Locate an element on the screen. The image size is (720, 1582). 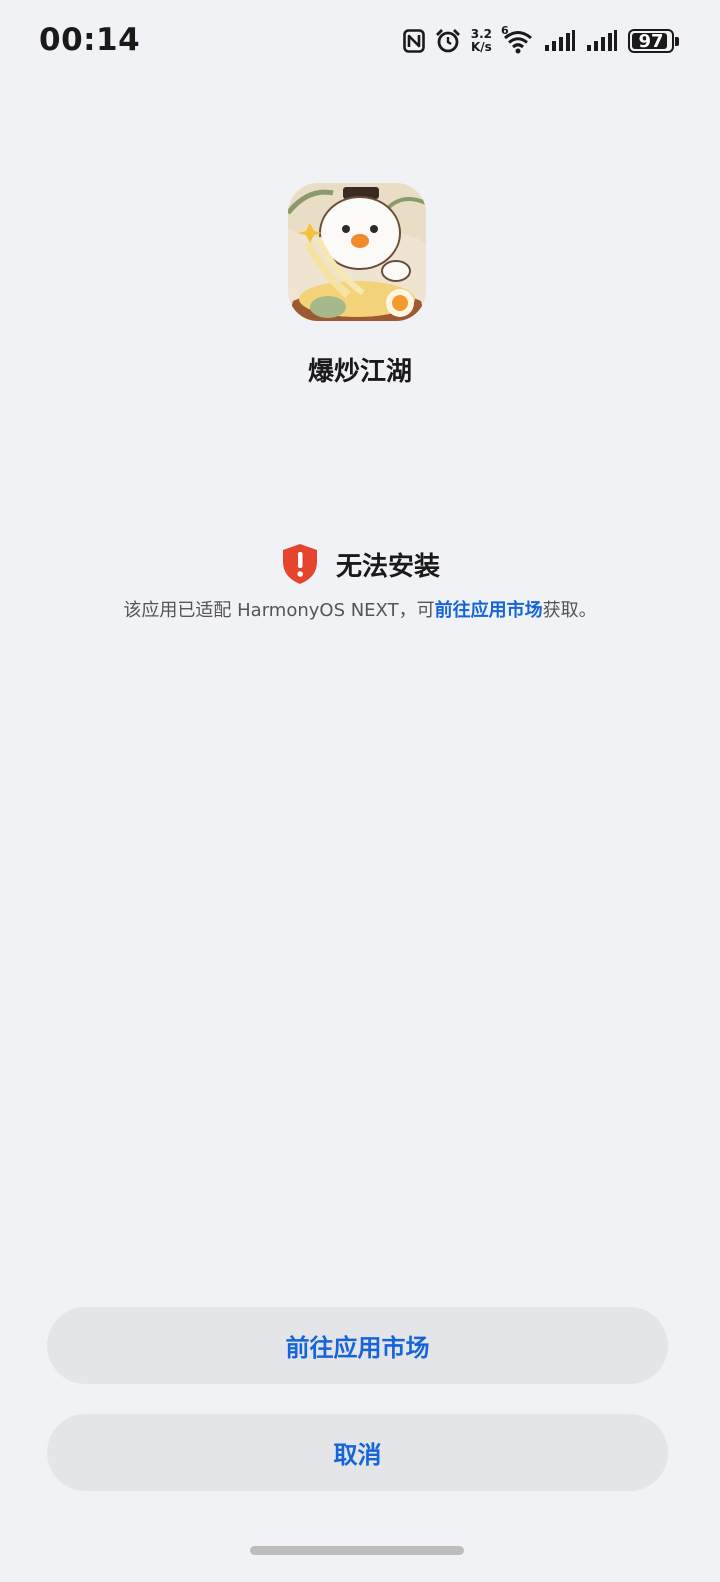
network-speed-value: 3.2 is located at coordinates (481, 34).